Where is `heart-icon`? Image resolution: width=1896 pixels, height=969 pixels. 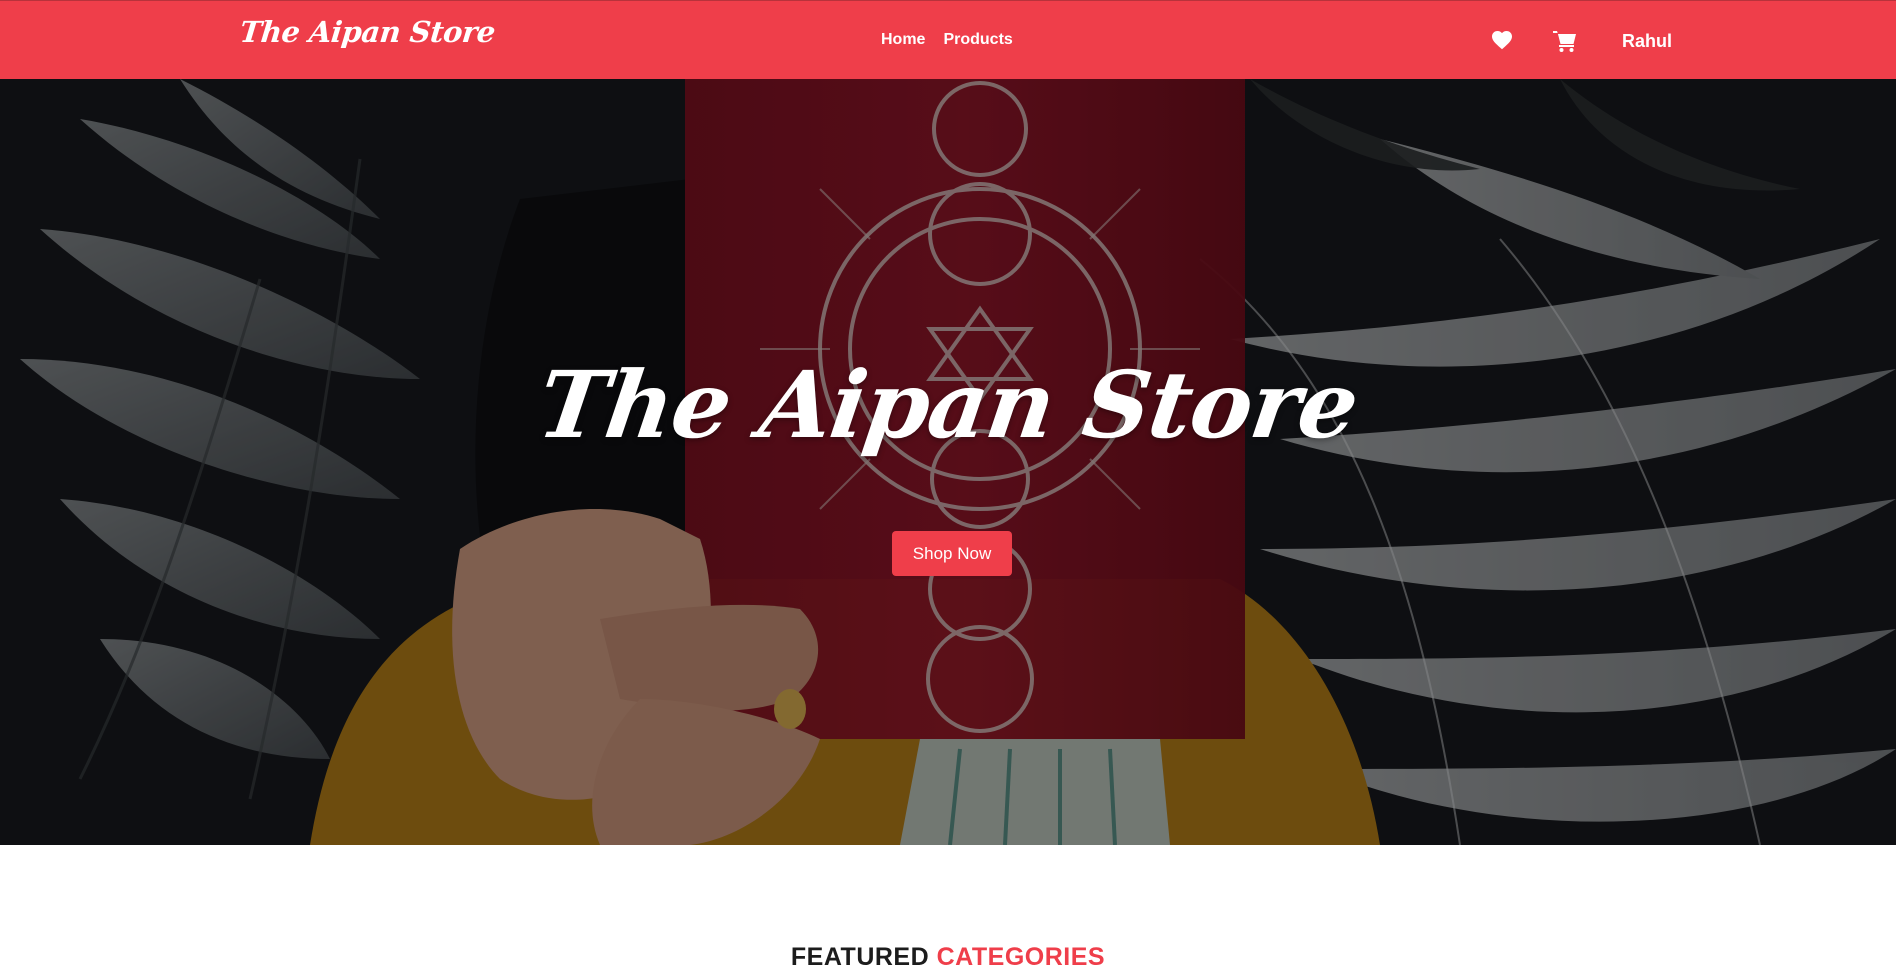 heart-icon is located at coordinates (1502, 40).